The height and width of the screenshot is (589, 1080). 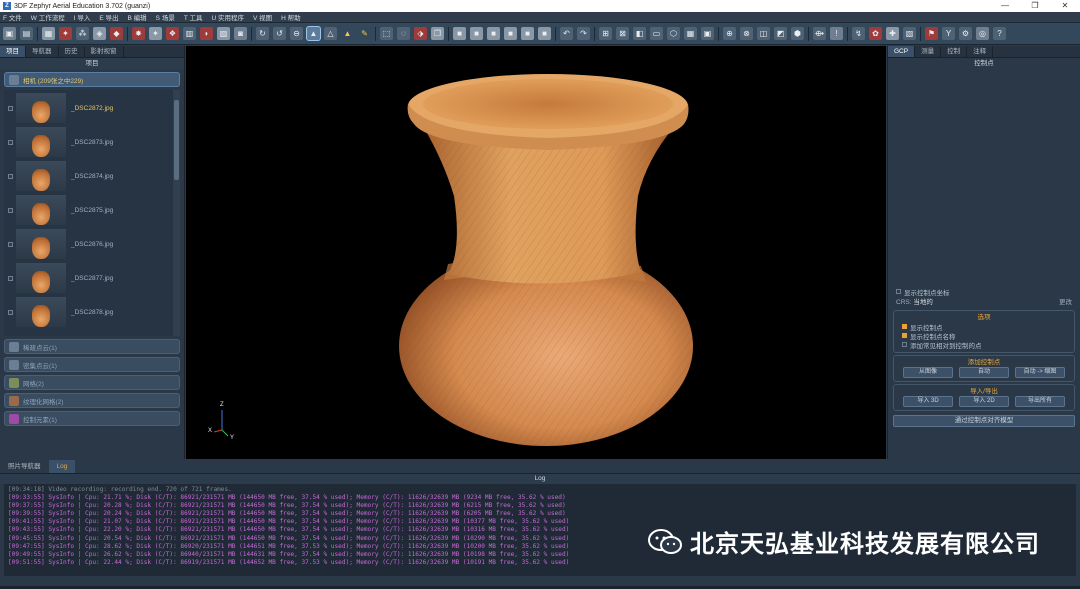 I want to click on delete-points-icon: ✸, so click(x=138, y=33).